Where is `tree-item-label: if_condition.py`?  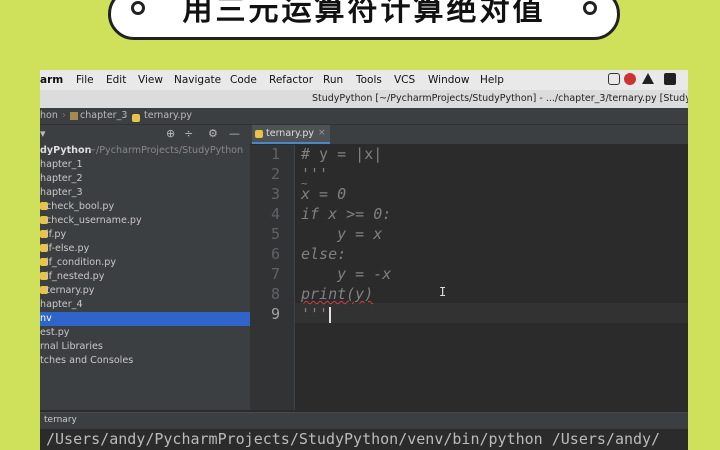 tree-item-label: if_condition.py is located at coordinates (81, 262).